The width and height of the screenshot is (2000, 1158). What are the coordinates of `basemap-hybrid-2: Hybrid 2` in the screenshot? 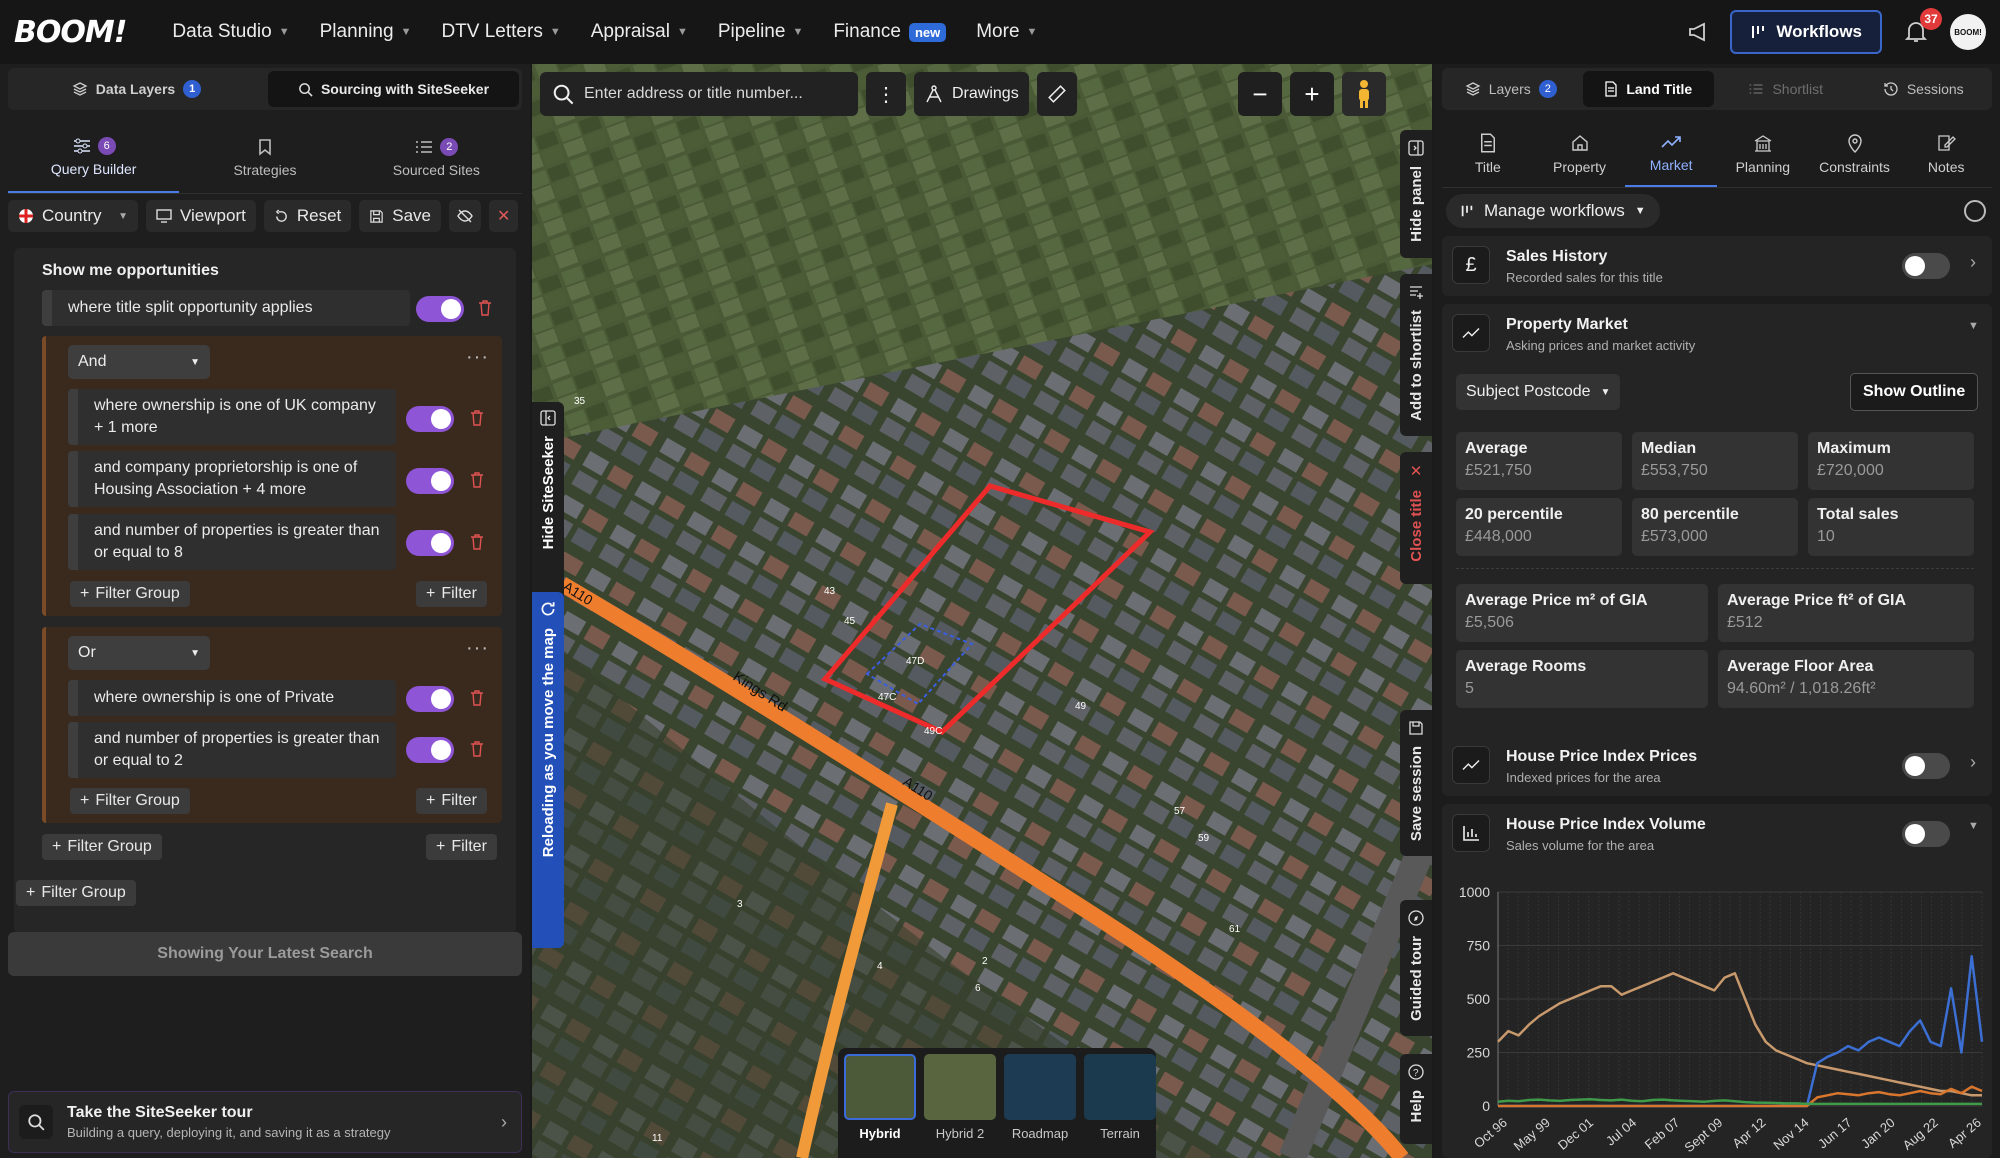 It's located at (960, 1103).